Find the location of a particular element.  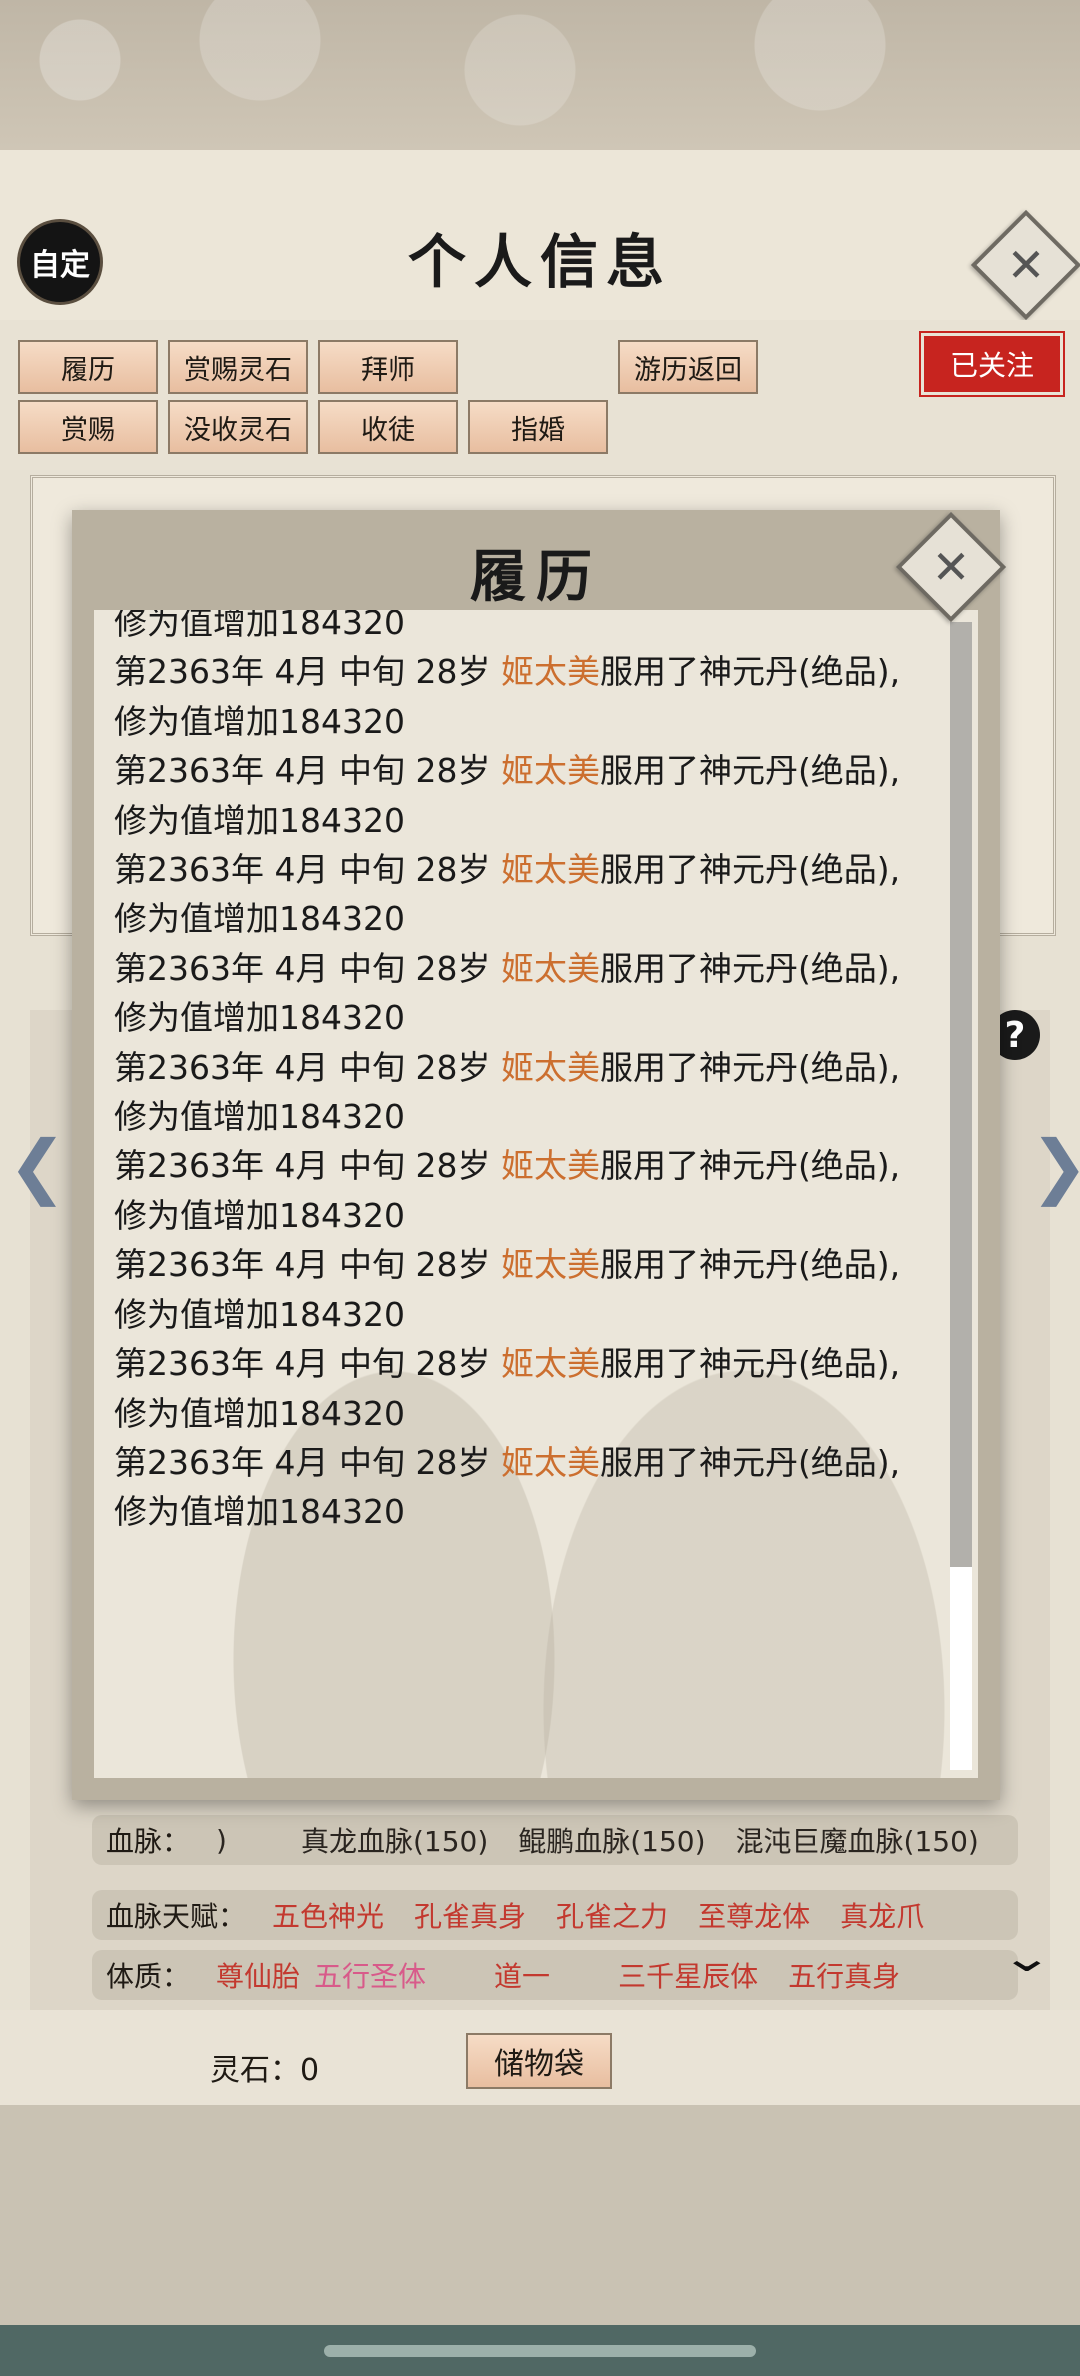

scrollbar is located at coordinates (961, 1196).